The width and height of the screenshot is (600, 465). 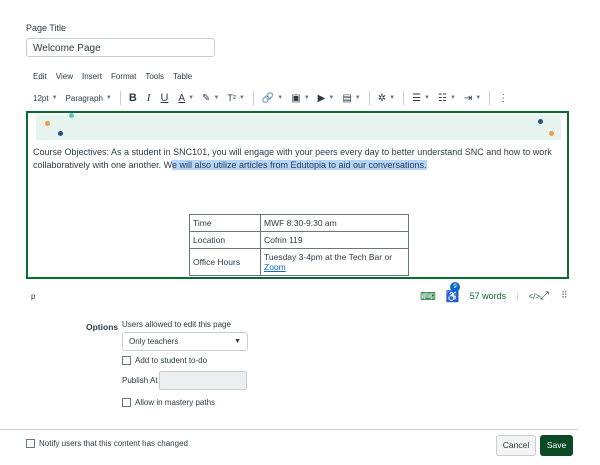 What do you see at coordinates (275, 267) in the screenshot?
I see `zoom-link: Zoom` at bounding box center [275, 267].